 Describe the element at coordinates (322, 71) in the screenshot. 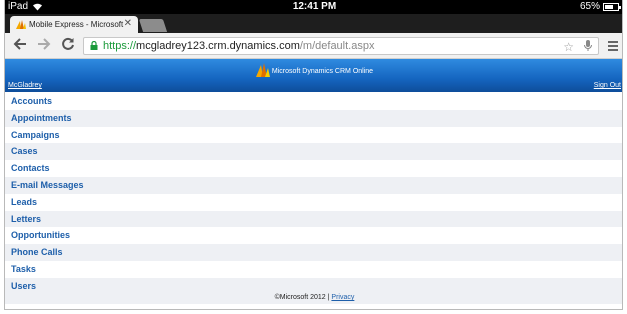

I see `crm-brand-text: Microsoft Dynamics CRM Online` at that location.